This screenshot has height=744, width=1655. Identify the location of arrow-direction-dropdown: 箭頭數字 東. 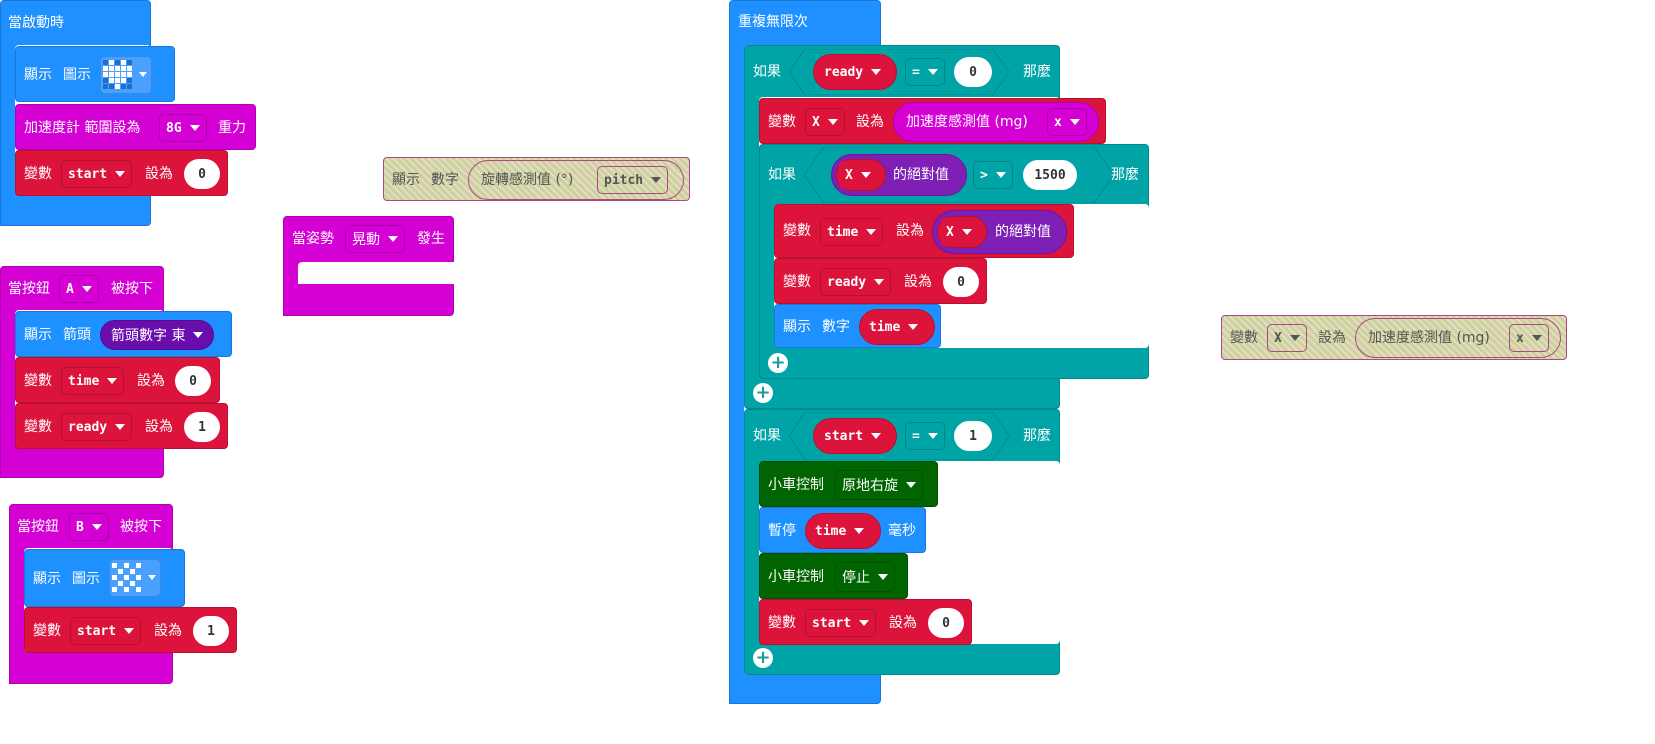
(157, 335).